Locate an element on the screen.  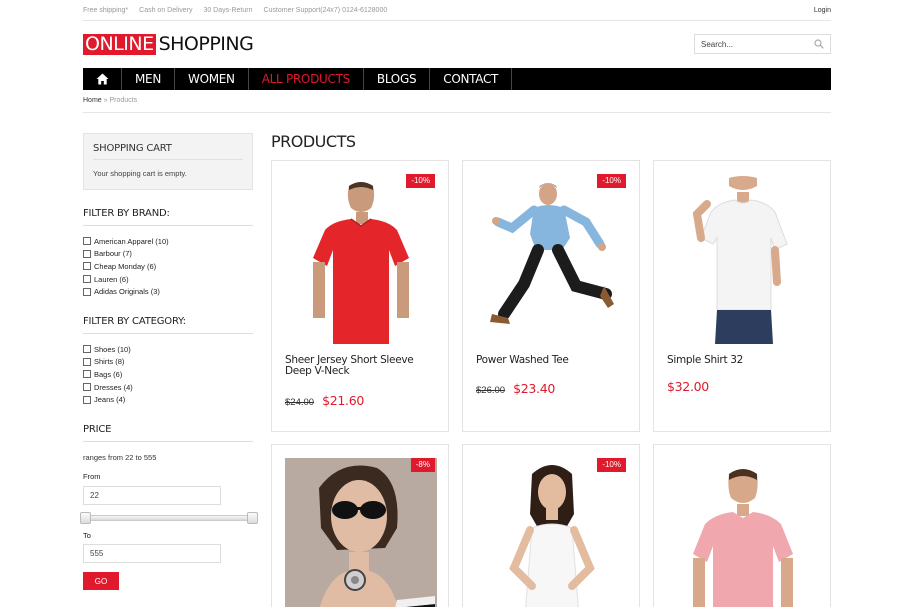
category-label: Shirts (8) is located at coordinates (109, 362).